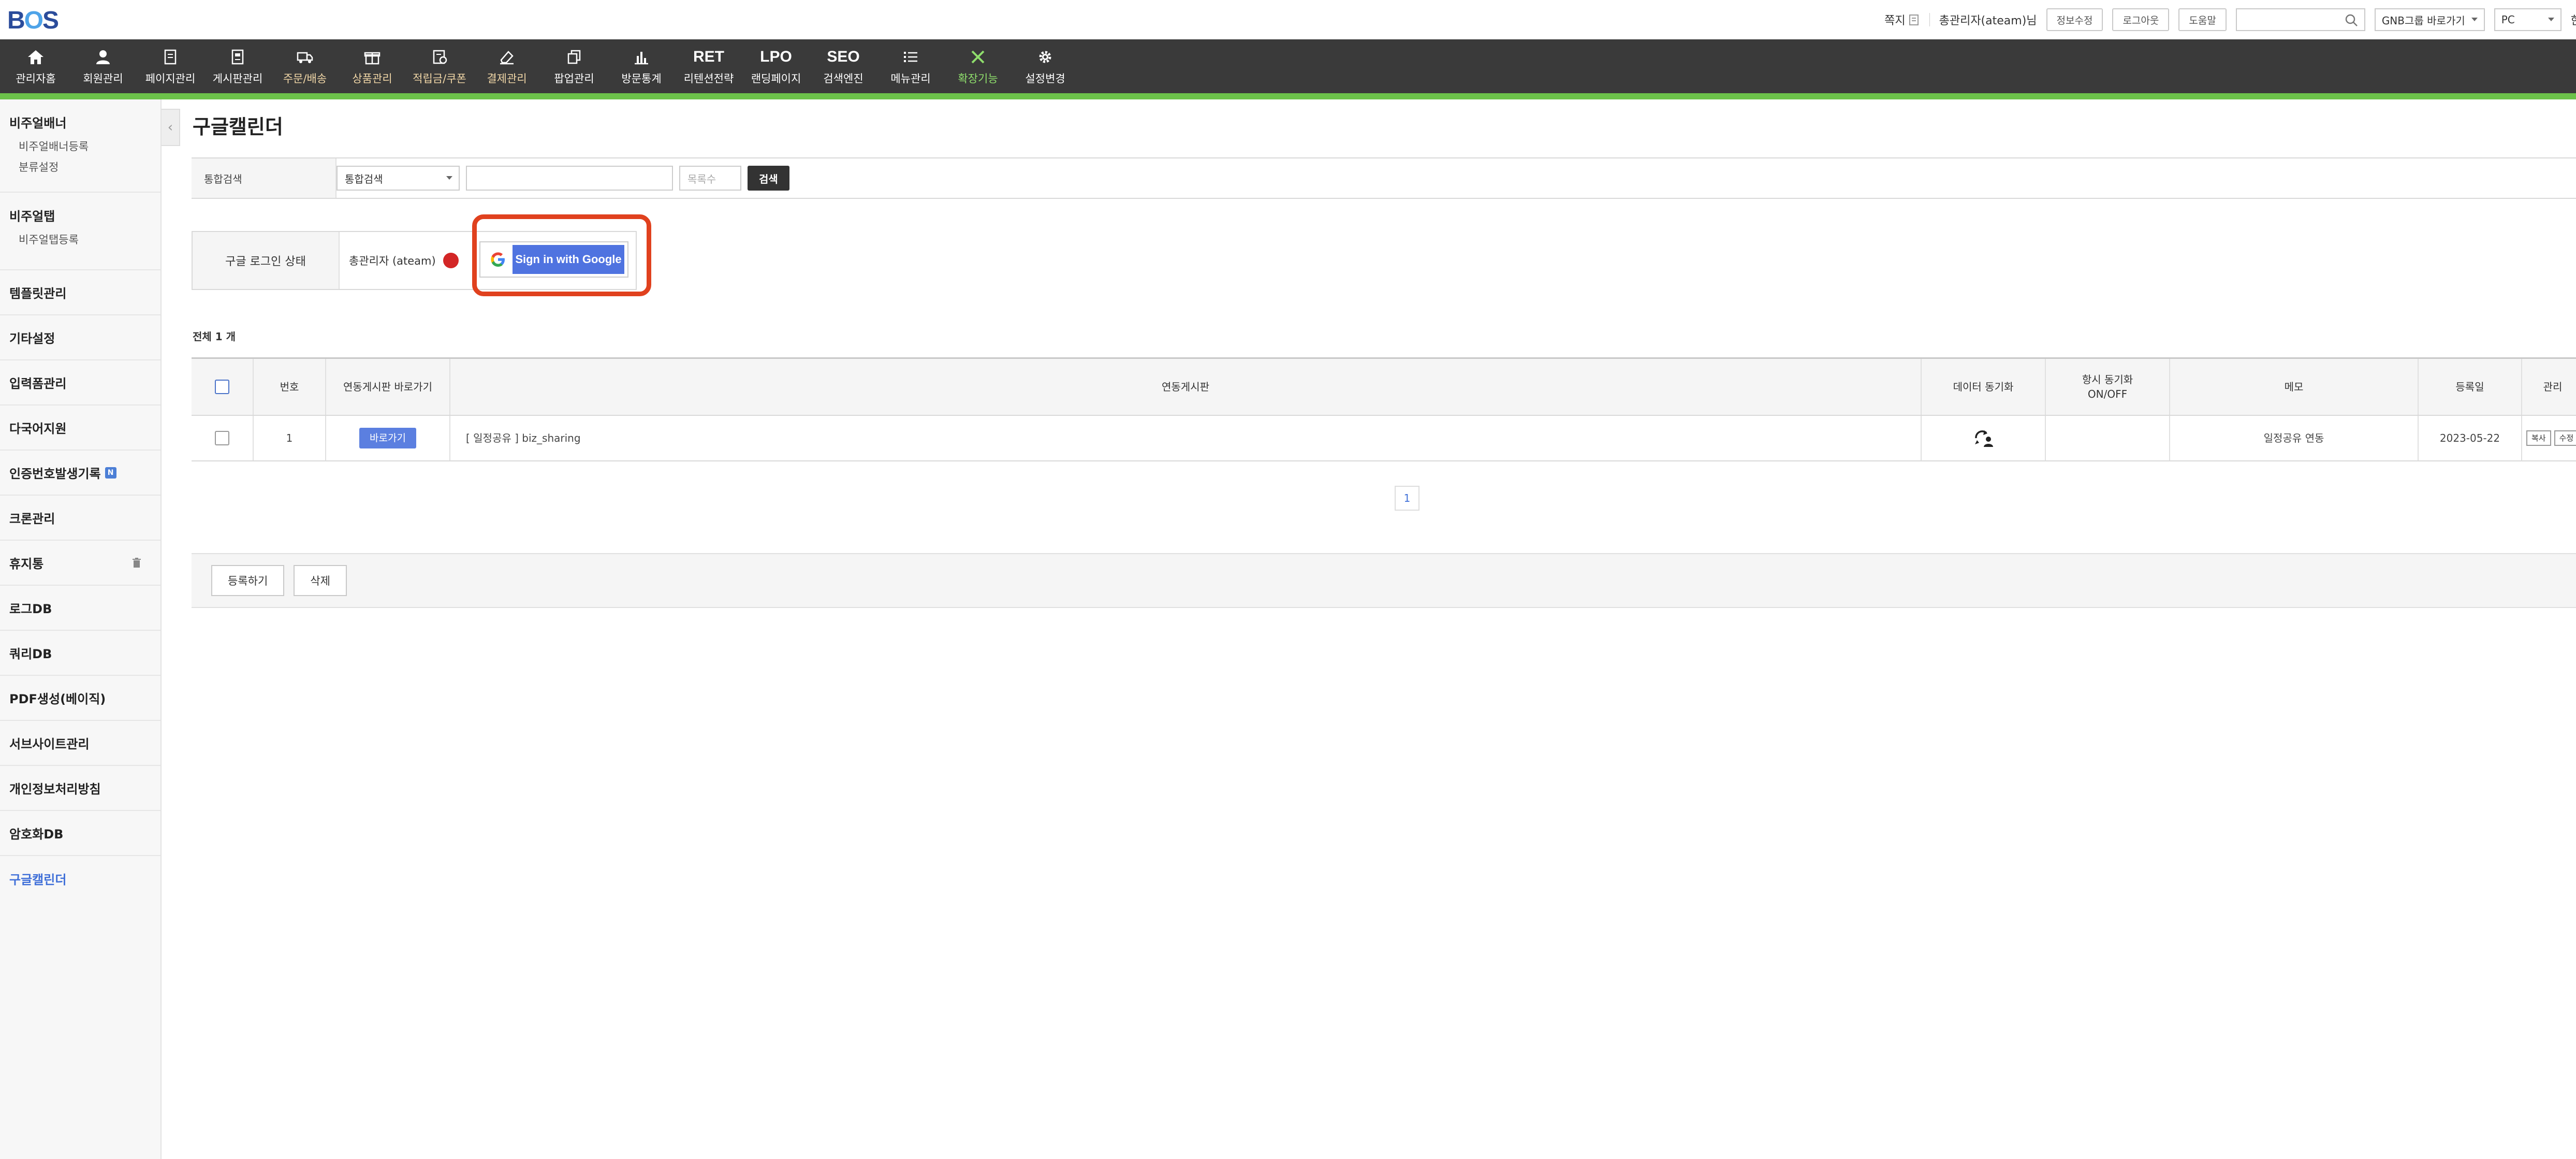  What do you see at coordinates (2295, 387) in the screenshot?
I see `header-cell: 메모` at bounding box center [2295, 387].